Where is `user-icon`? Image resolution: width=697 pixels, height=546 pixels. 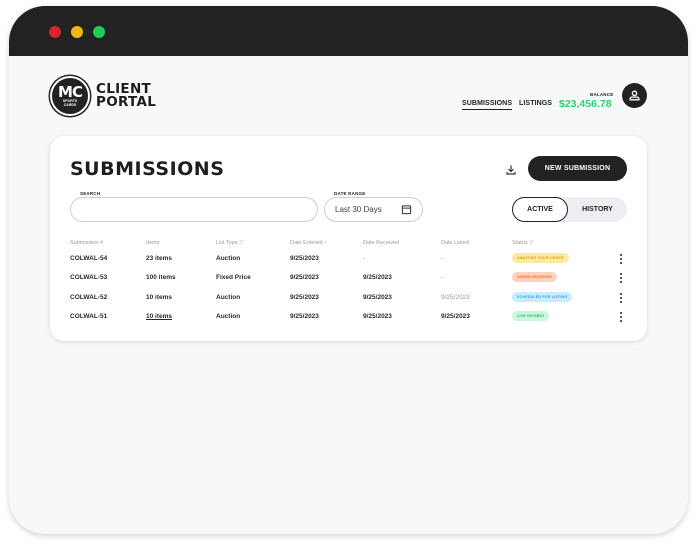 user-icon is located at coordinates (634, 95).